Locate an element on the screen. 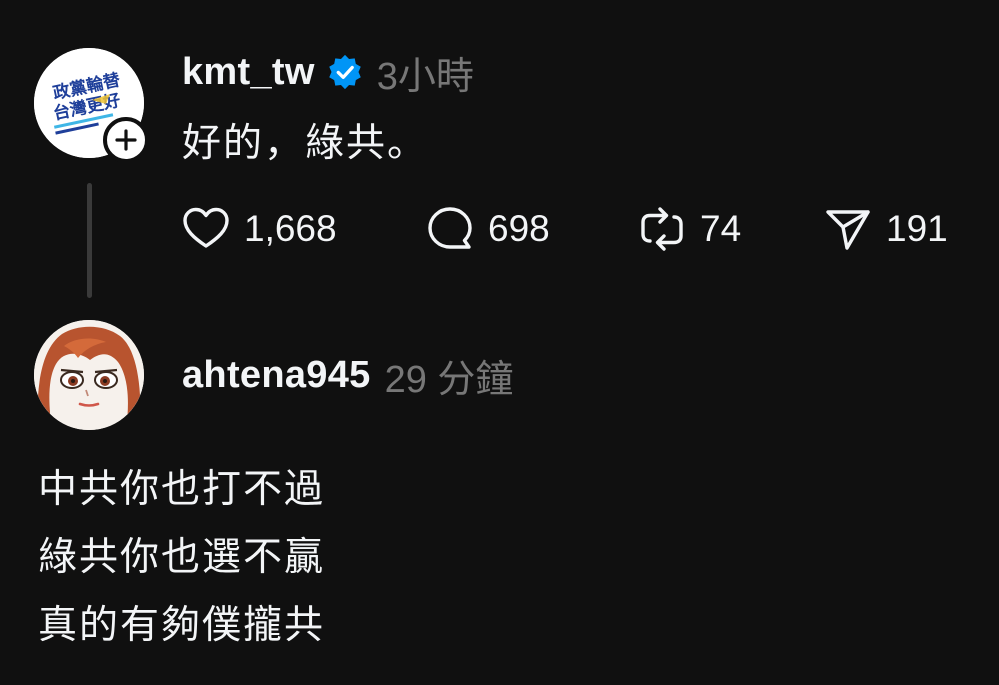  post-actions: 1,668 698 74 191 is located at coordinates (564, 229).